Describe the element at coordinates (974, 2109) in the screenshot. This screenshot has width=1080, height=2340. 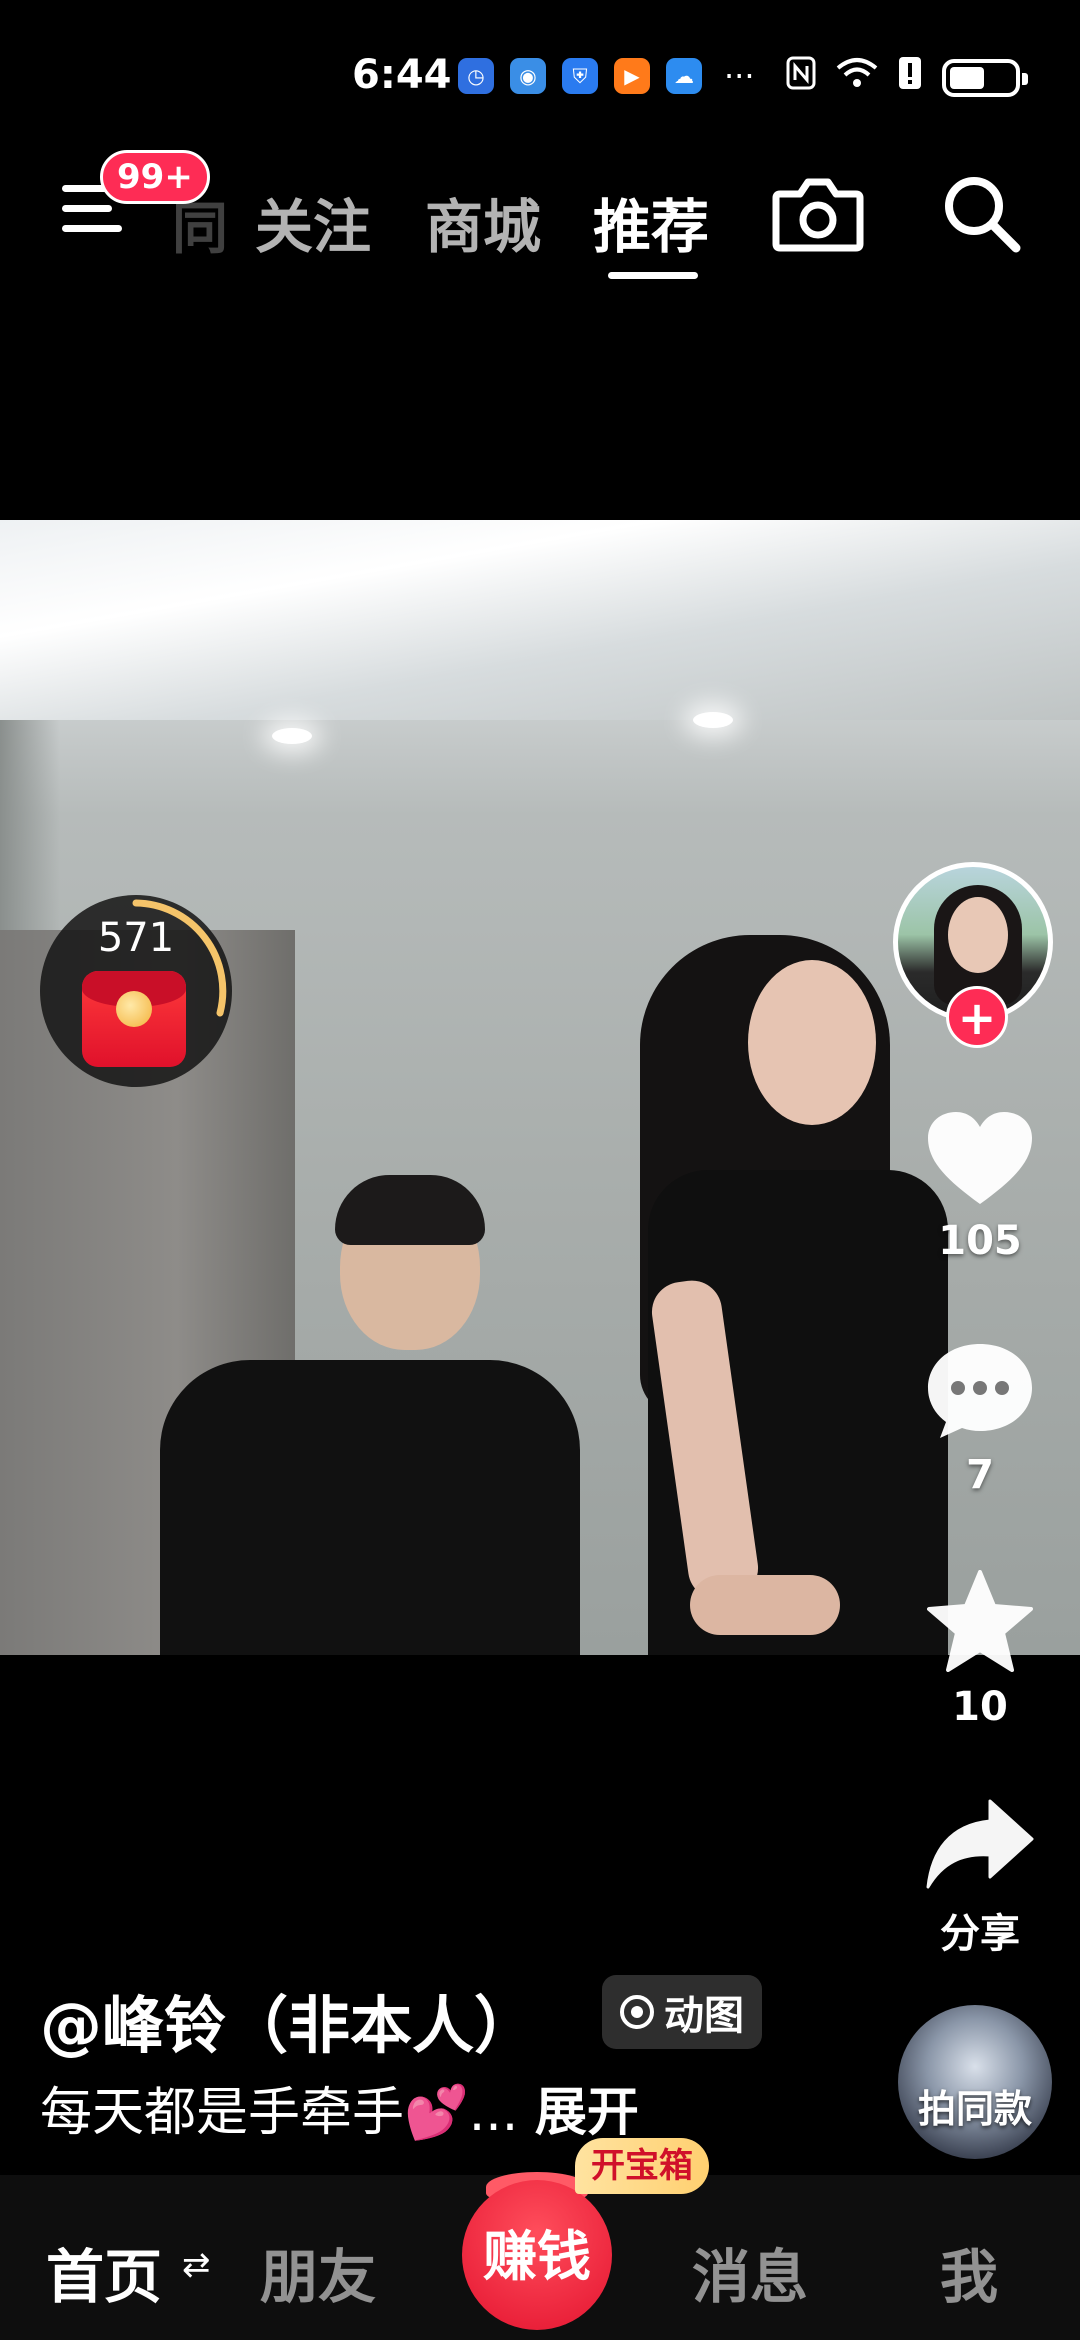
I see `same-style-label: 拍同款` at that location.